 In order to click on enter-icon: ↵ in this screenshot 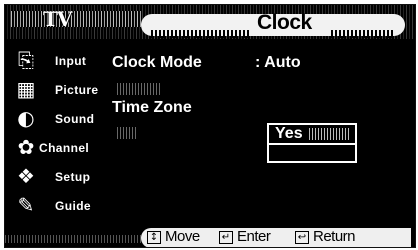, I will do `click(226, 237)`.